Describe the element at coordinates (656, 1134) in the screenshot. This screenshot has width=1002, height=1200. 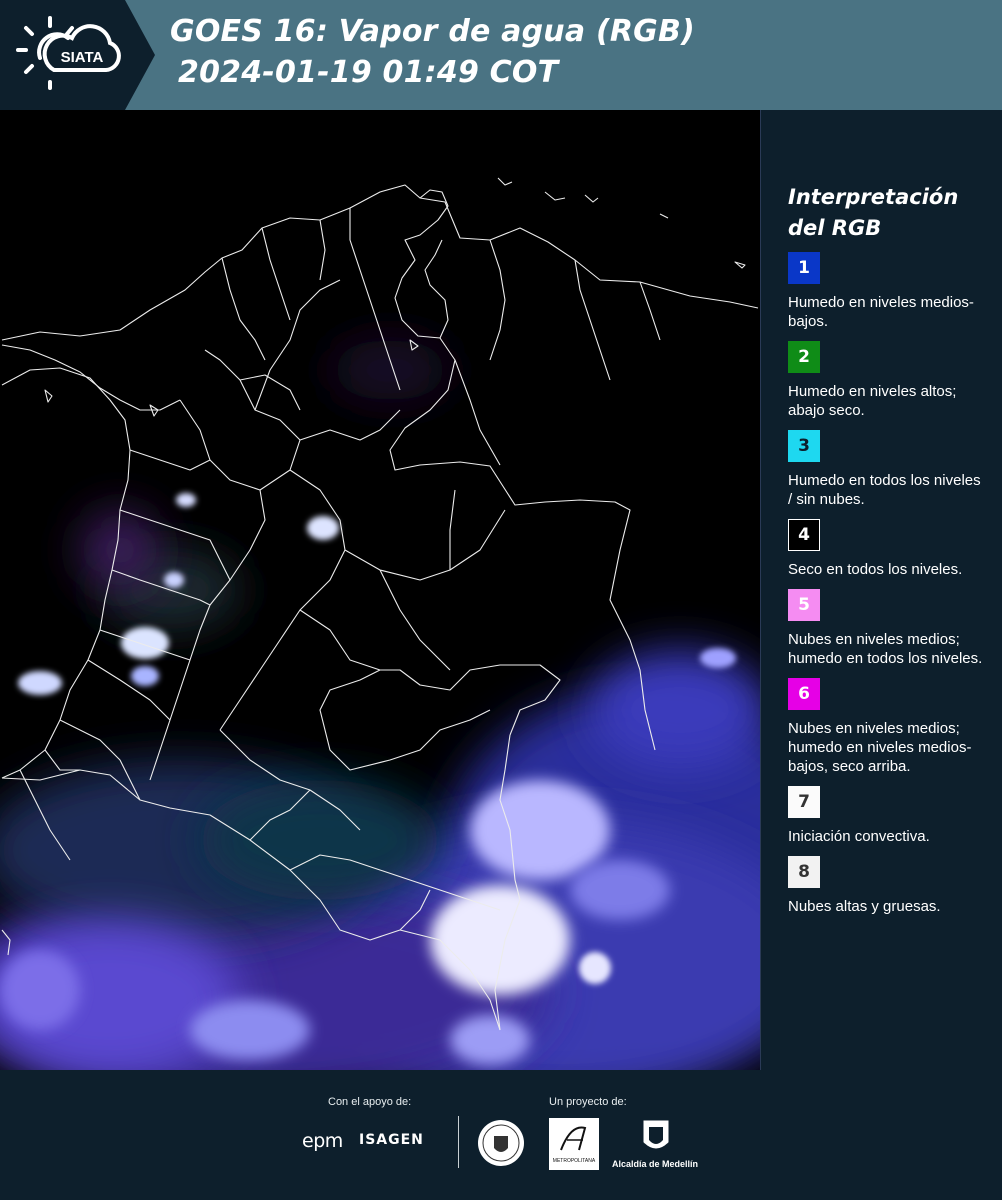
I see `medellin-shield-icon` at that location.